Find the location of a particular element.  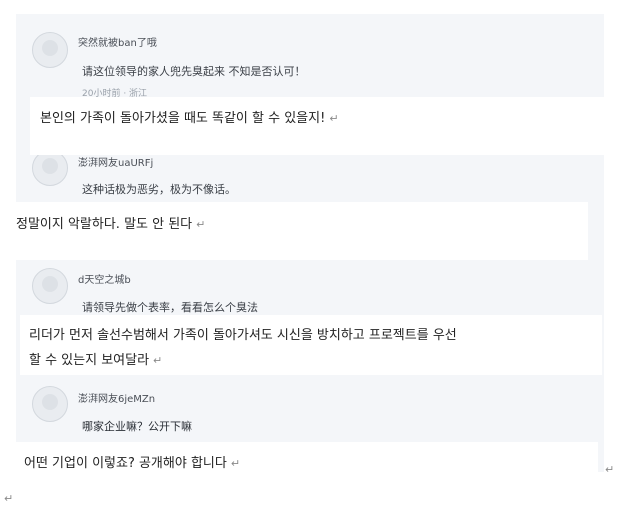

translation-box: 어떤 기업이 이렇죠? 공개해야 합니다 ↵ is located at coordinates (306, 459).